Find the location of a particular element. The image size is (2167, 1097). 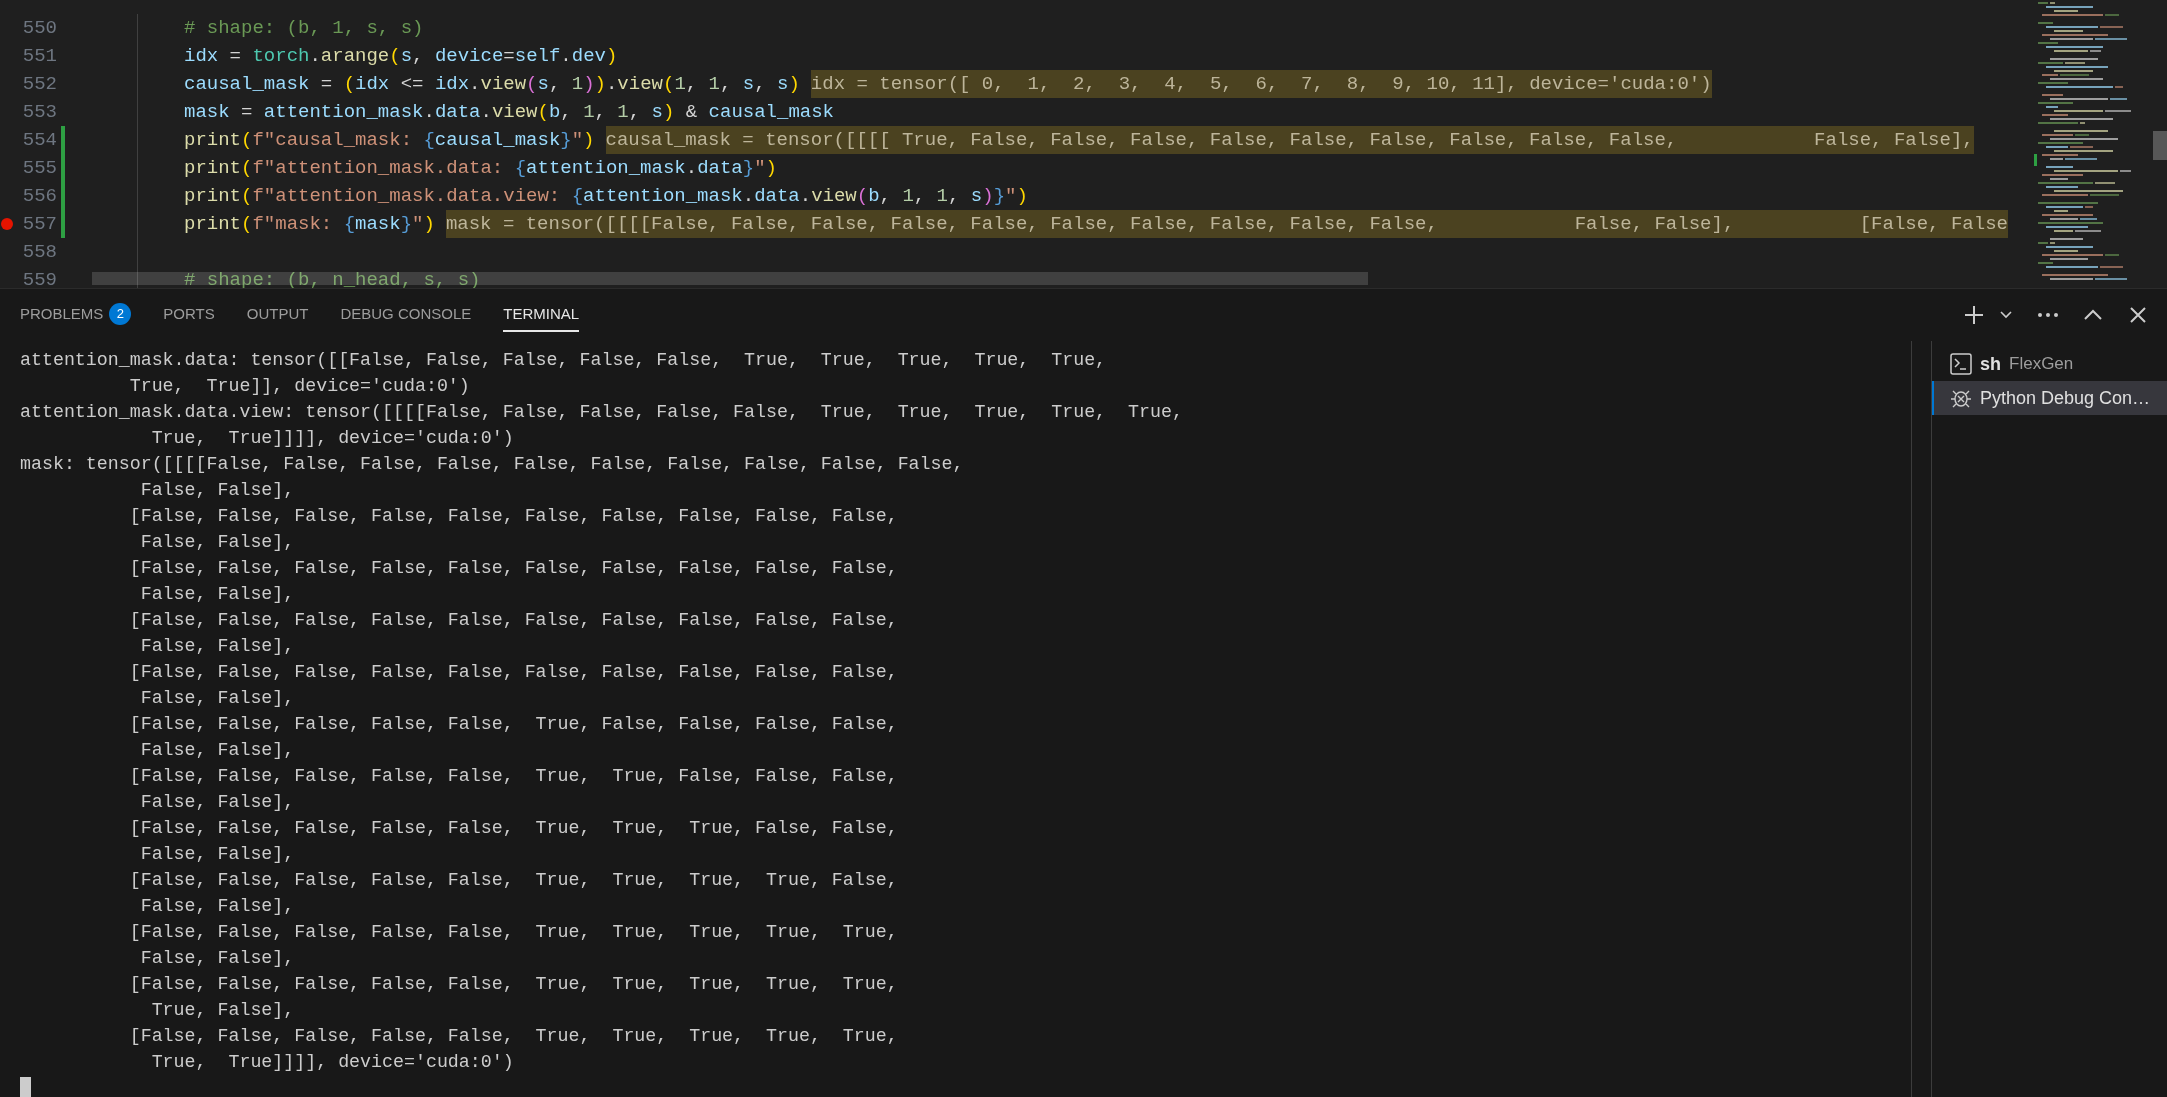

line-number: 551 is located at coordinates (39, 56).